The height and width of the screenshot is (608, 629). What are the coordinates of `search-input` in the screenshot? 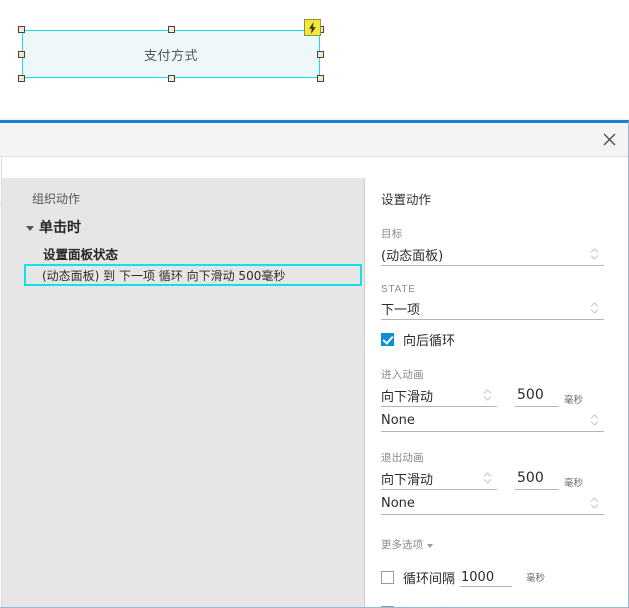 It's located at (0, 191).